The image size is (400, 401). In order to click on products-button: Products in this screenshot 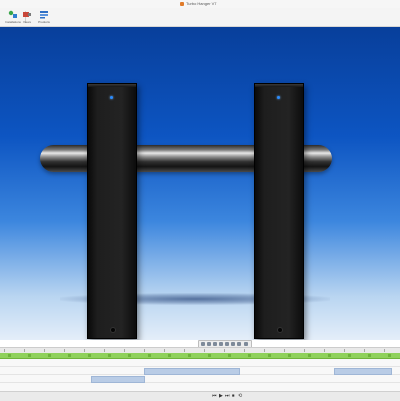, I will do `click(44, 17)`.